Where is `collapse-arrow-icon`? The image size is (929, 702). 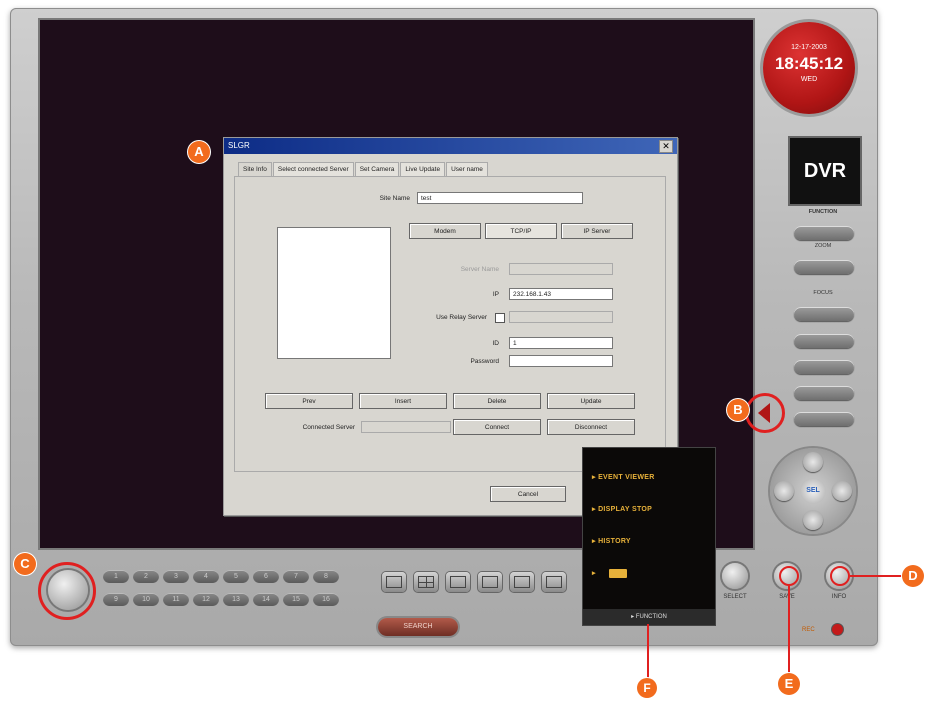 collapse-arrow-icon is located at coordinates (764, 413).